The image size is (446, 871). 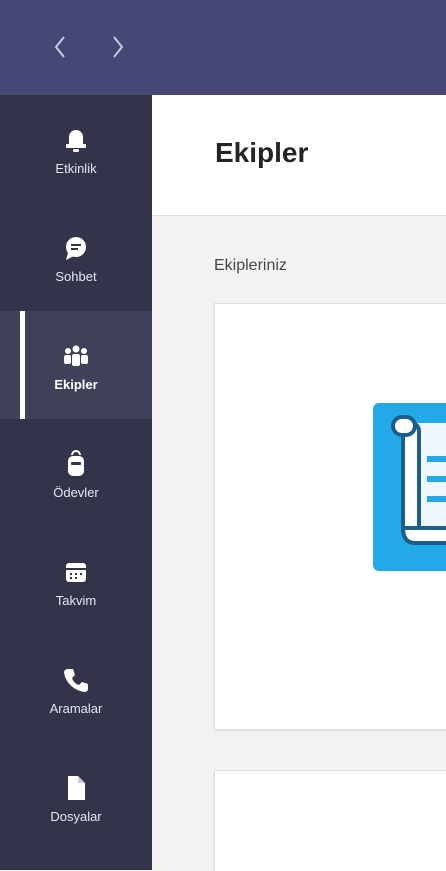 What do you see at coordinates (76, 140) in the screenshot?
I see `bell-icon` at bounding box center [76, 140].